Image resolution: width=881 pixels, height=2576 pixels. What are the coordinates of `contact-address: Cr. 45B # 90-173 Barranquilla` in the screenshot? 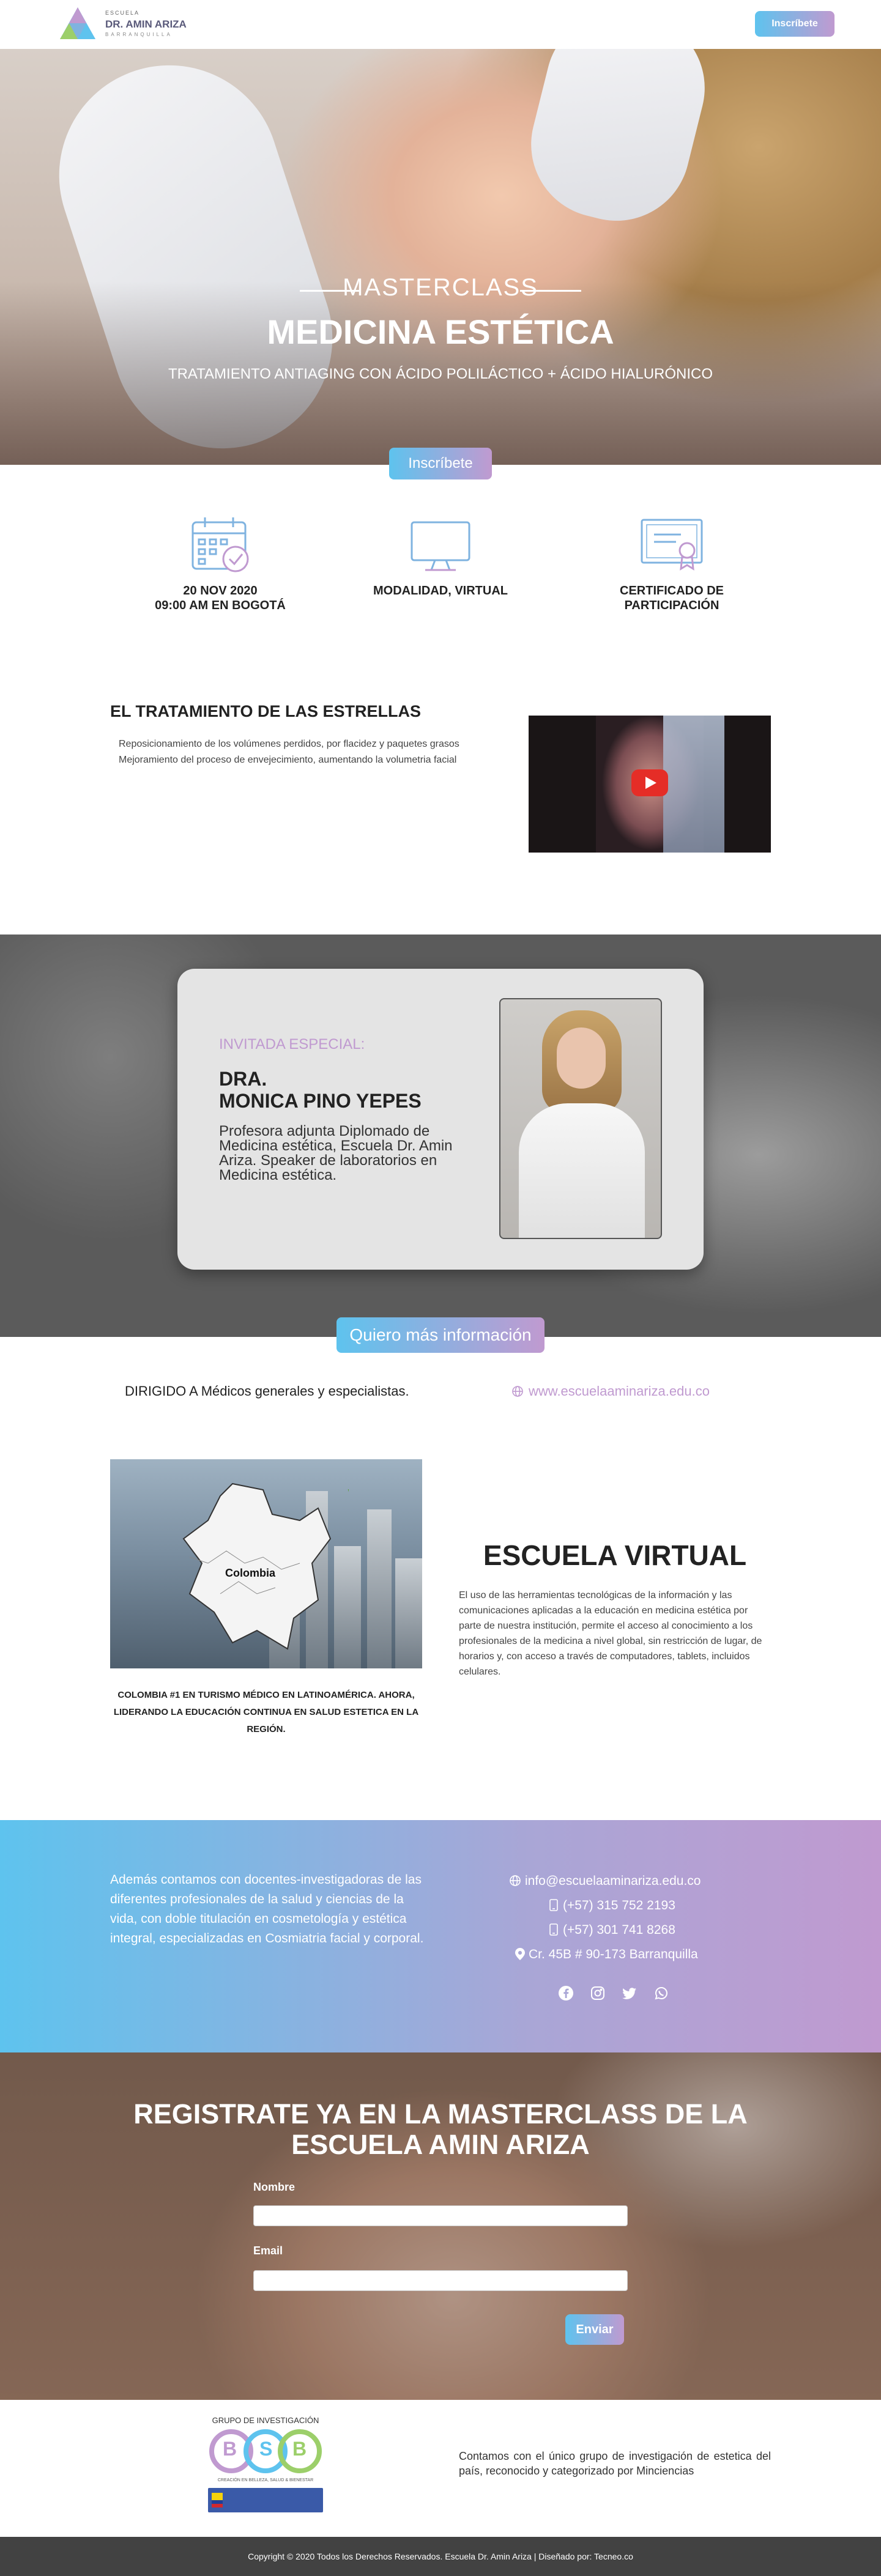 It's located at (606, 1954).